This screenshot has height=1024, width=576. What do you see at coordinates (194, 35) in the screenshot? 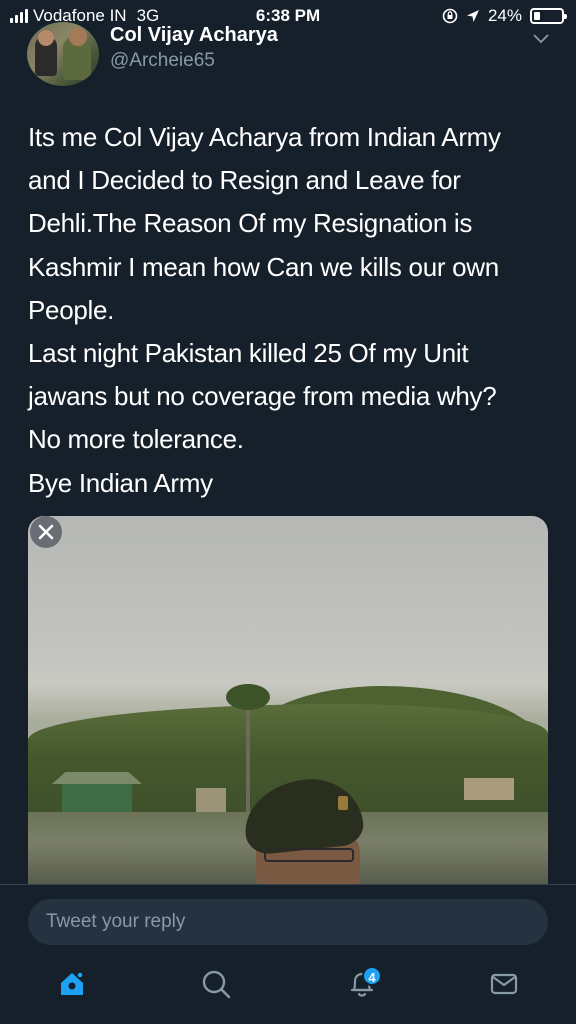
I see `display-name: Col Vijay Acharya` at bounding box center [194, 35].